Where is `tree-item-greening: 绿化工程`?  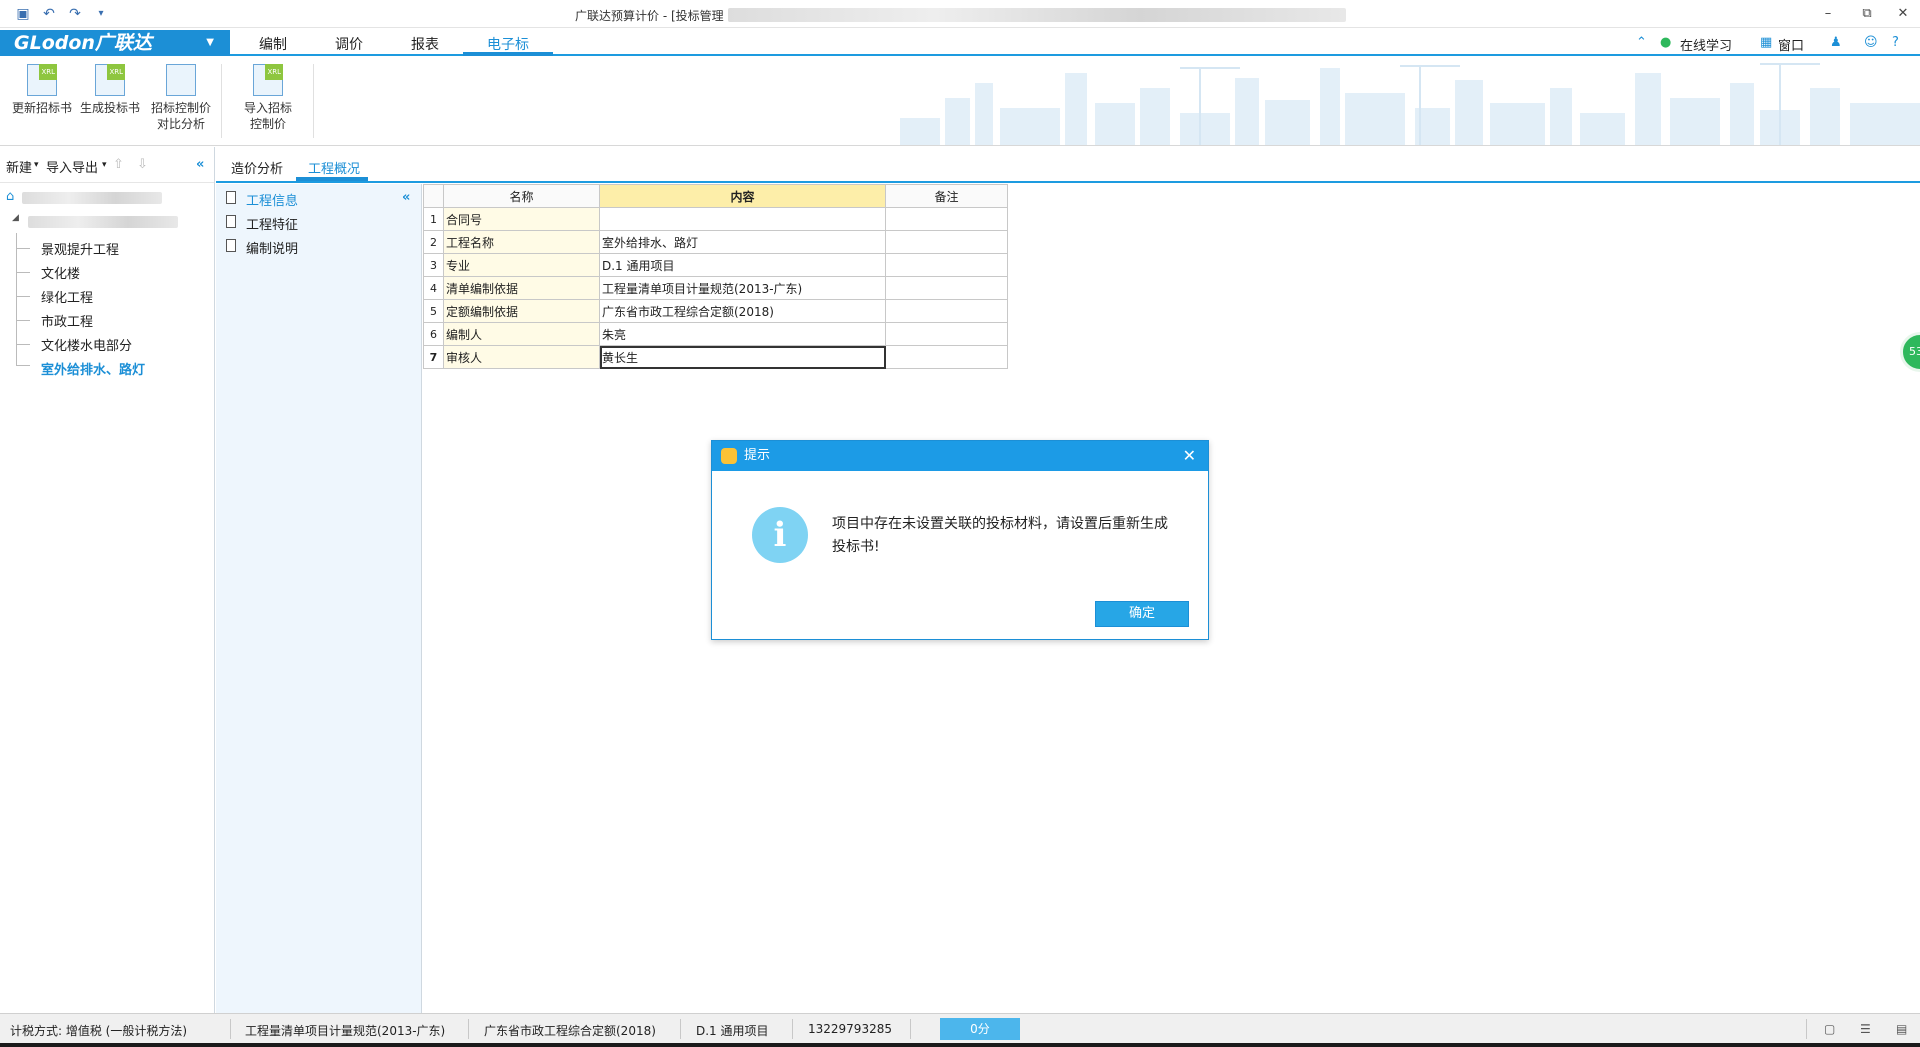 tree-item-greening: 绿化工程 is located at coordinates (67, 296).